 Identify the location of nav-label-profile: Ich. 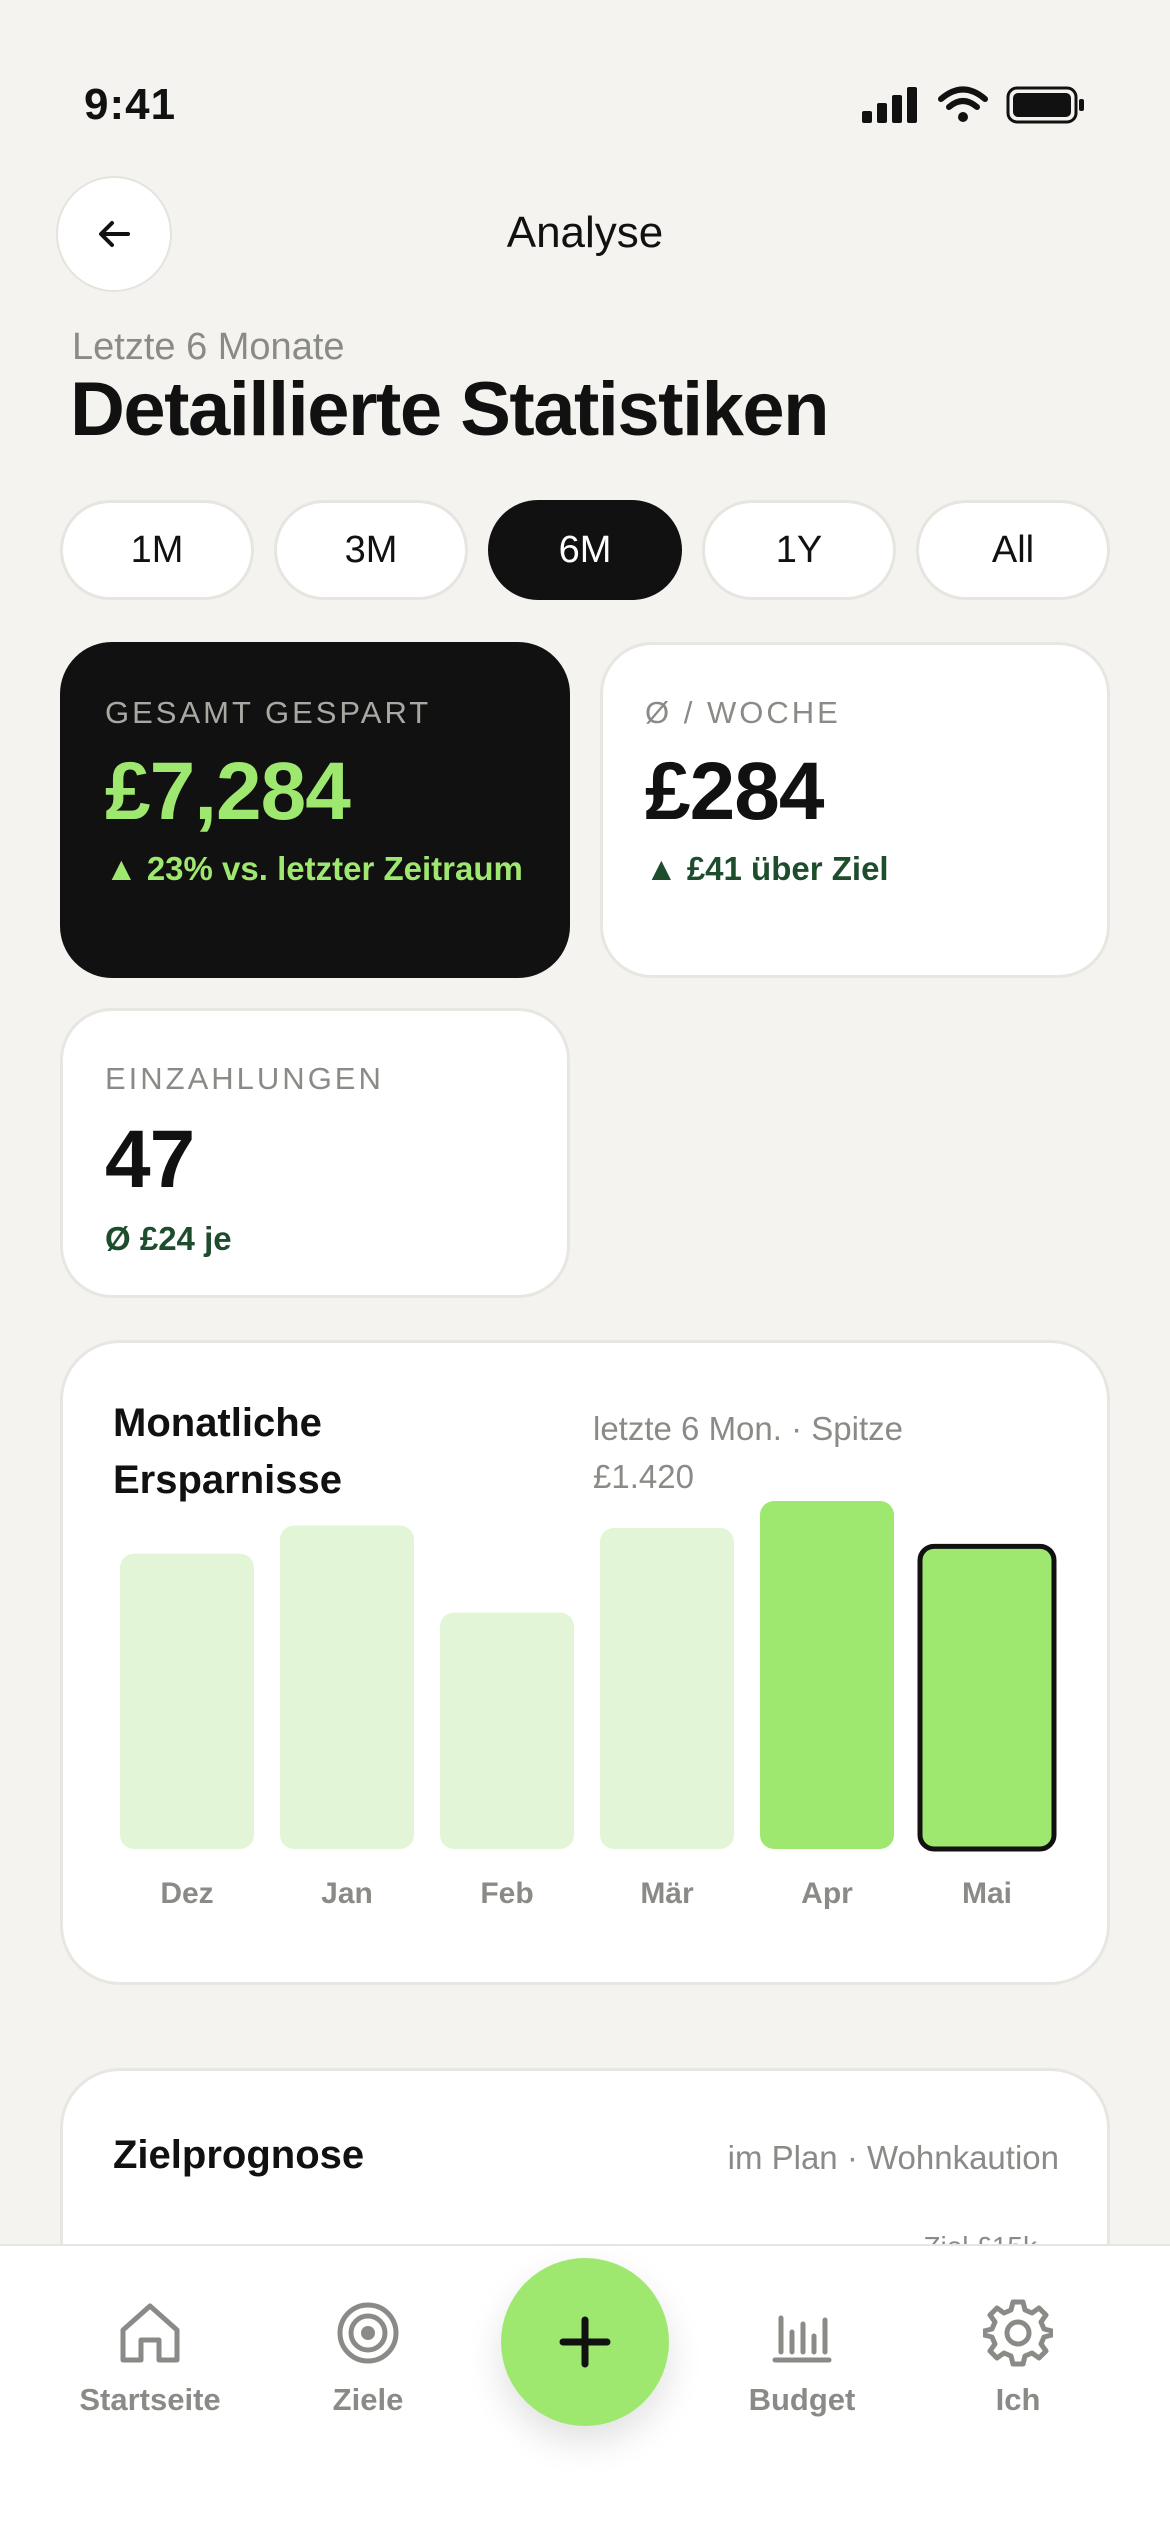
(1018, 2399).